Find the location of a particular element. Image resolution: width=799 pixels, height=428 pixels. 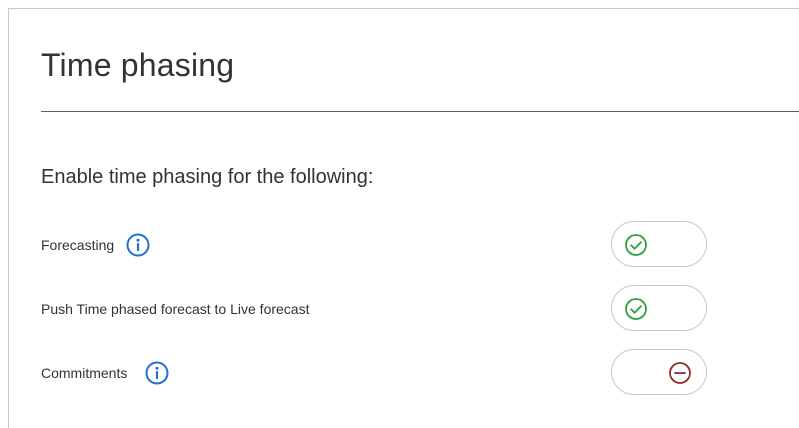

page-title: Time phasing is located at coordinates (138, 65).